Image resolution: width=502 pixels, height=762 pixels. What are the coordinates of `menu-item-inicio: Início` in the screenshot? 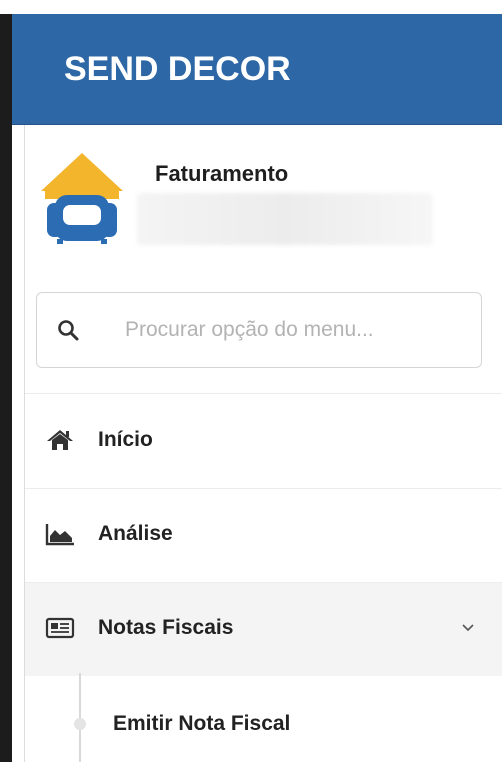 It's located at (263, 441).